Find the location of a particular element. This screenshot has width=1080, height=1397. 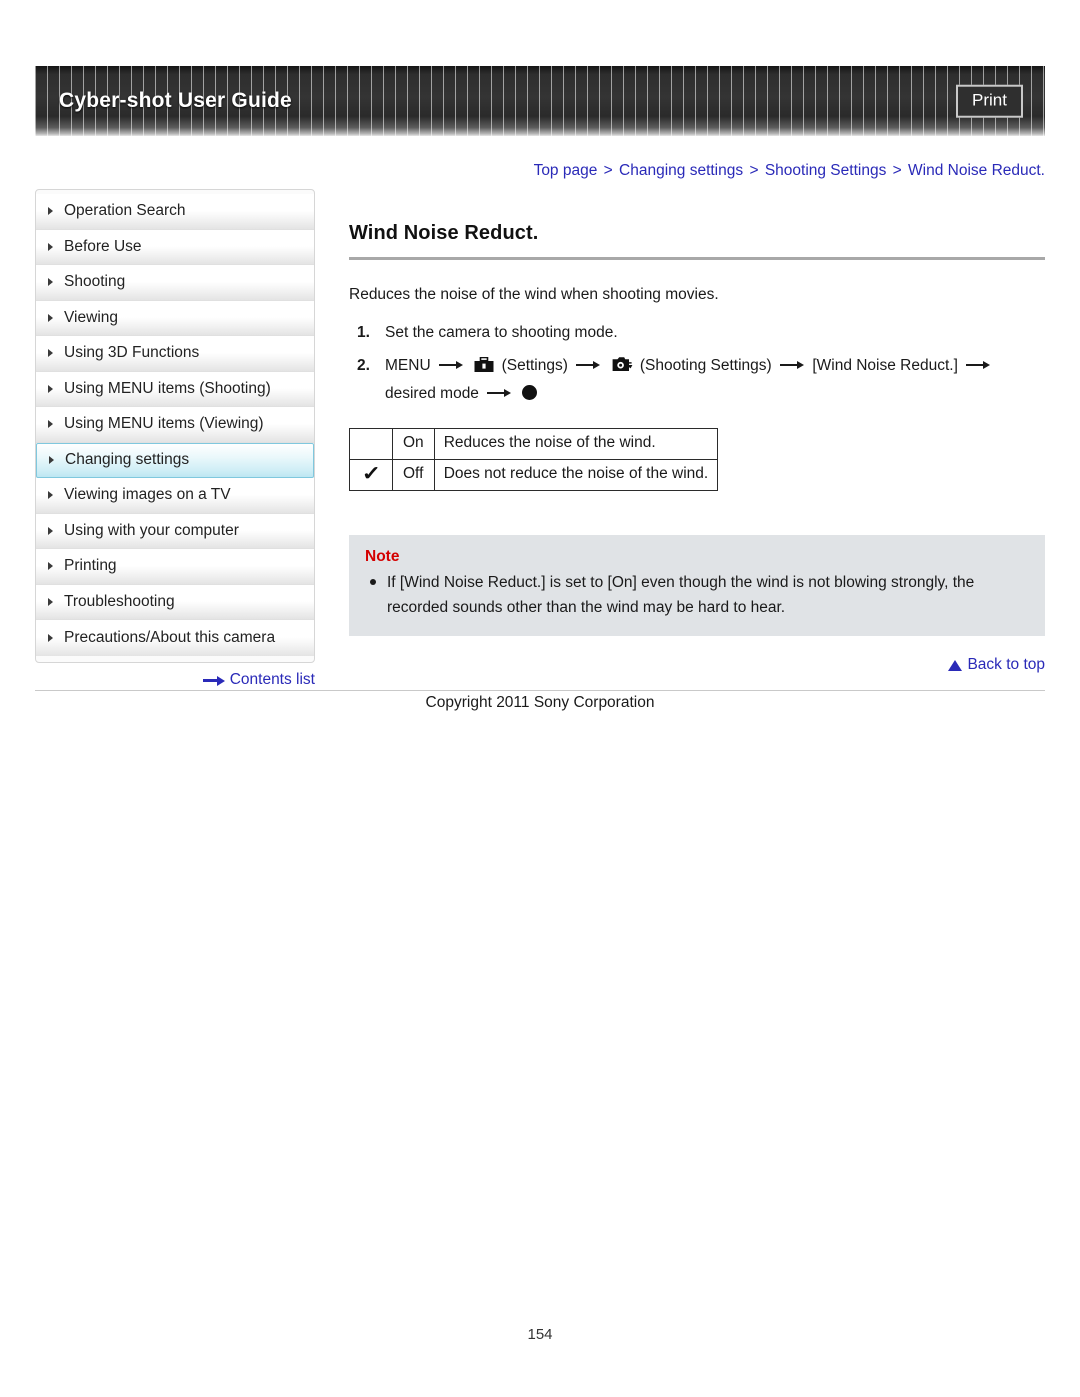

sidebar-item-label: Precautions/About this camera is located at coordinates (170, 637).